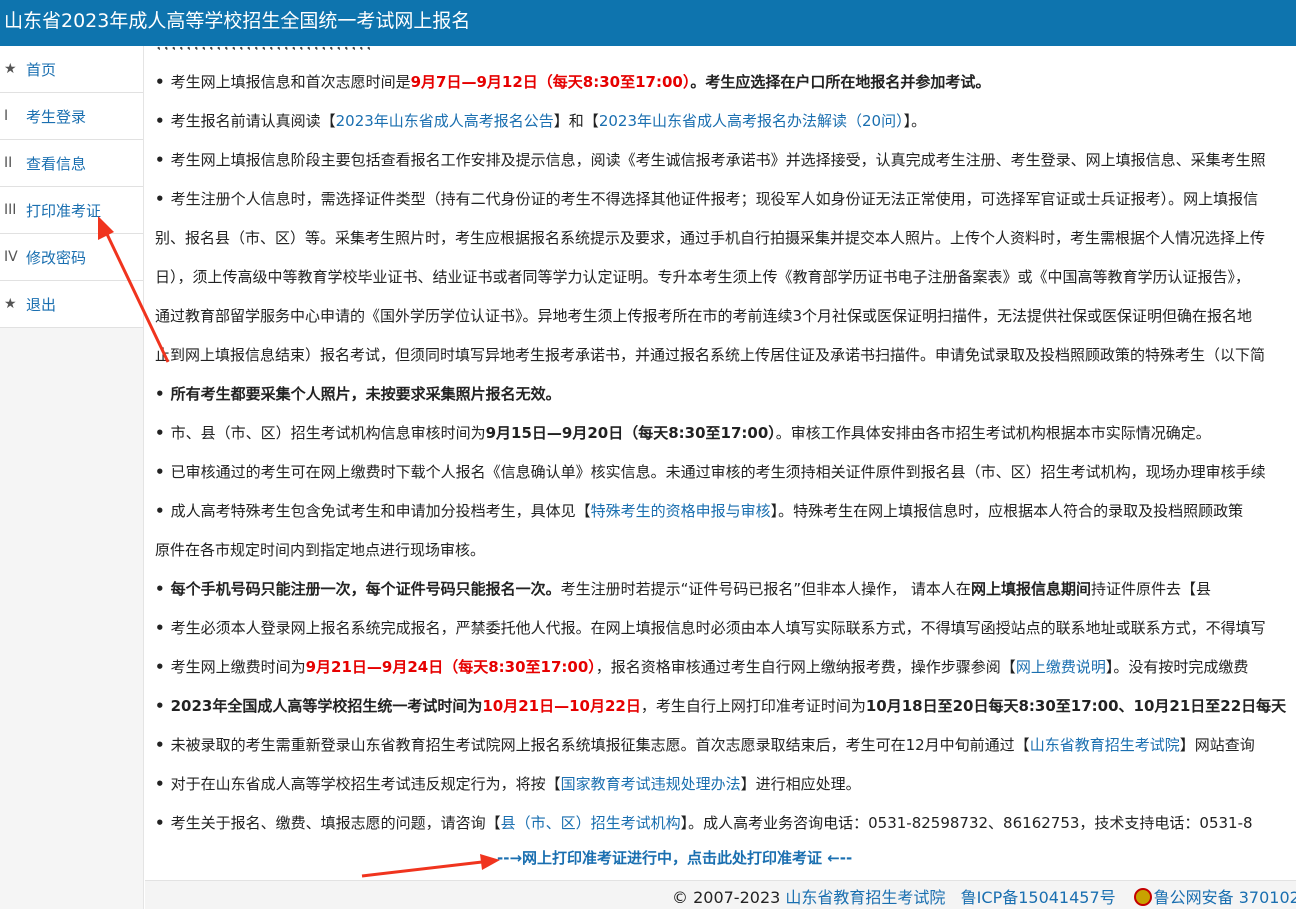 The height and width of the screenshot is (909, 1296). What do you see at coordinates (1038, 897) in the screenshot?
I see `icp-link: 鲁ICP备15041457号` at bounding box center [1038, 897].